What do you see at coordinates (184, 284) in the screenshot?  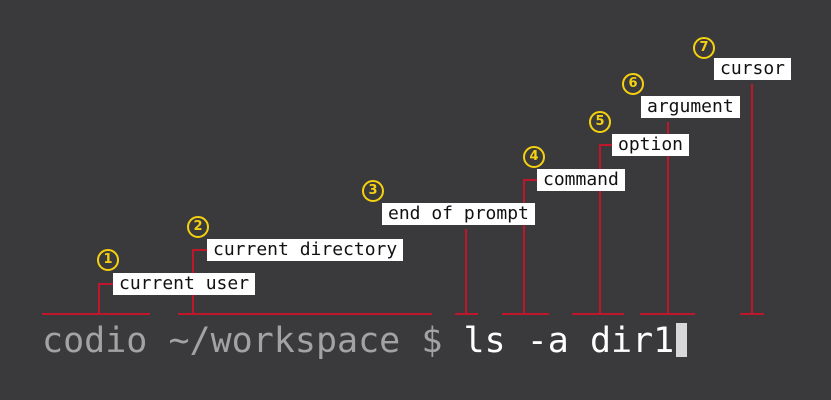 I see `label-current-user: current user` at bounding box center [184, 284].